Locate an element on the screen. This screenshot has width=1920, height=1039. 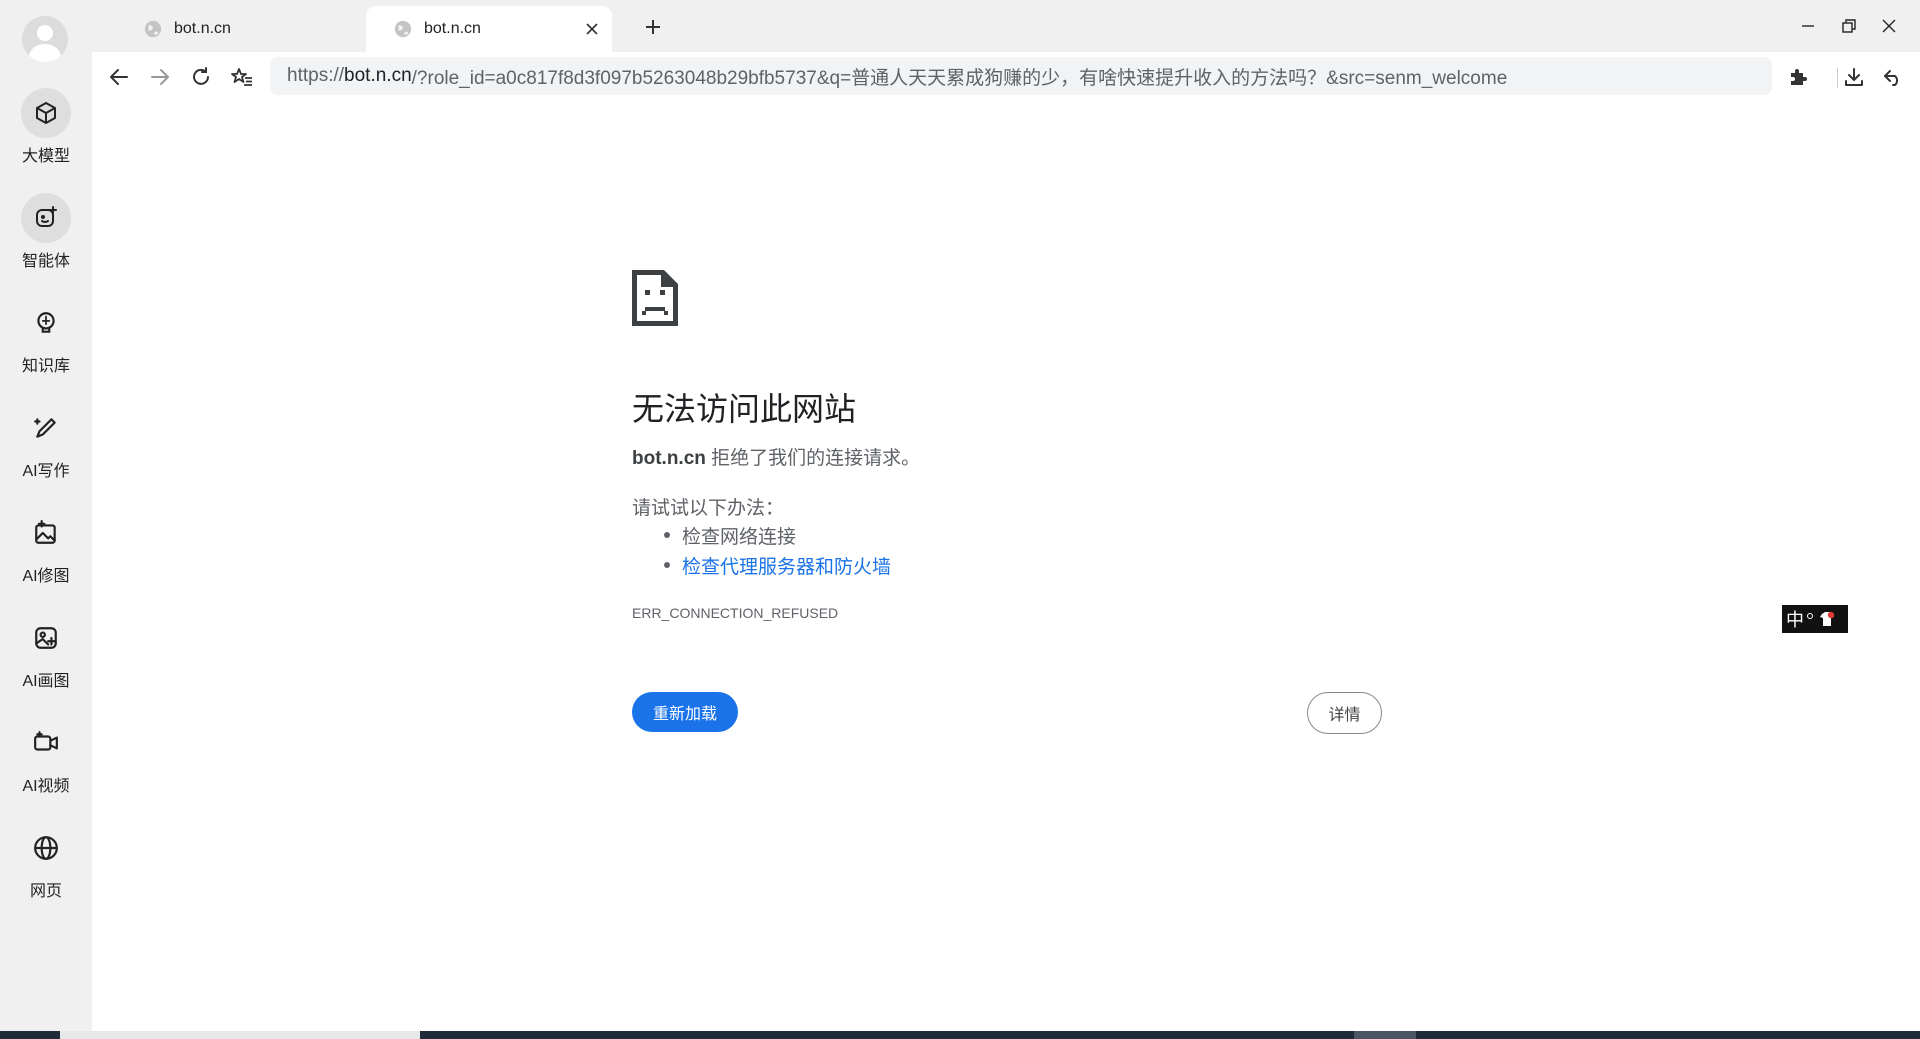
try-label: 请试试以下办法： is located at coordinates (708, 508).